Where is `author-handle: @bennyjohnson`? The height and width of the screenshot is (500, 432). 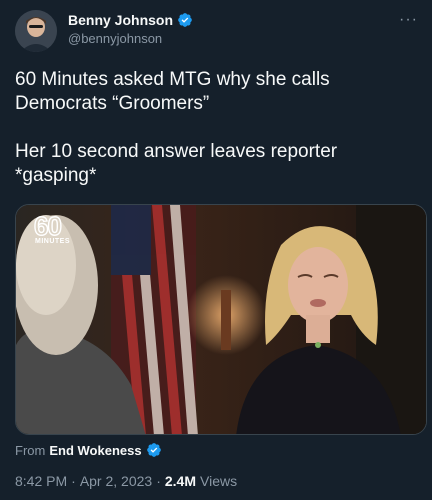 author-handle: @bennyjohnson is located at coordinates (130, 38).